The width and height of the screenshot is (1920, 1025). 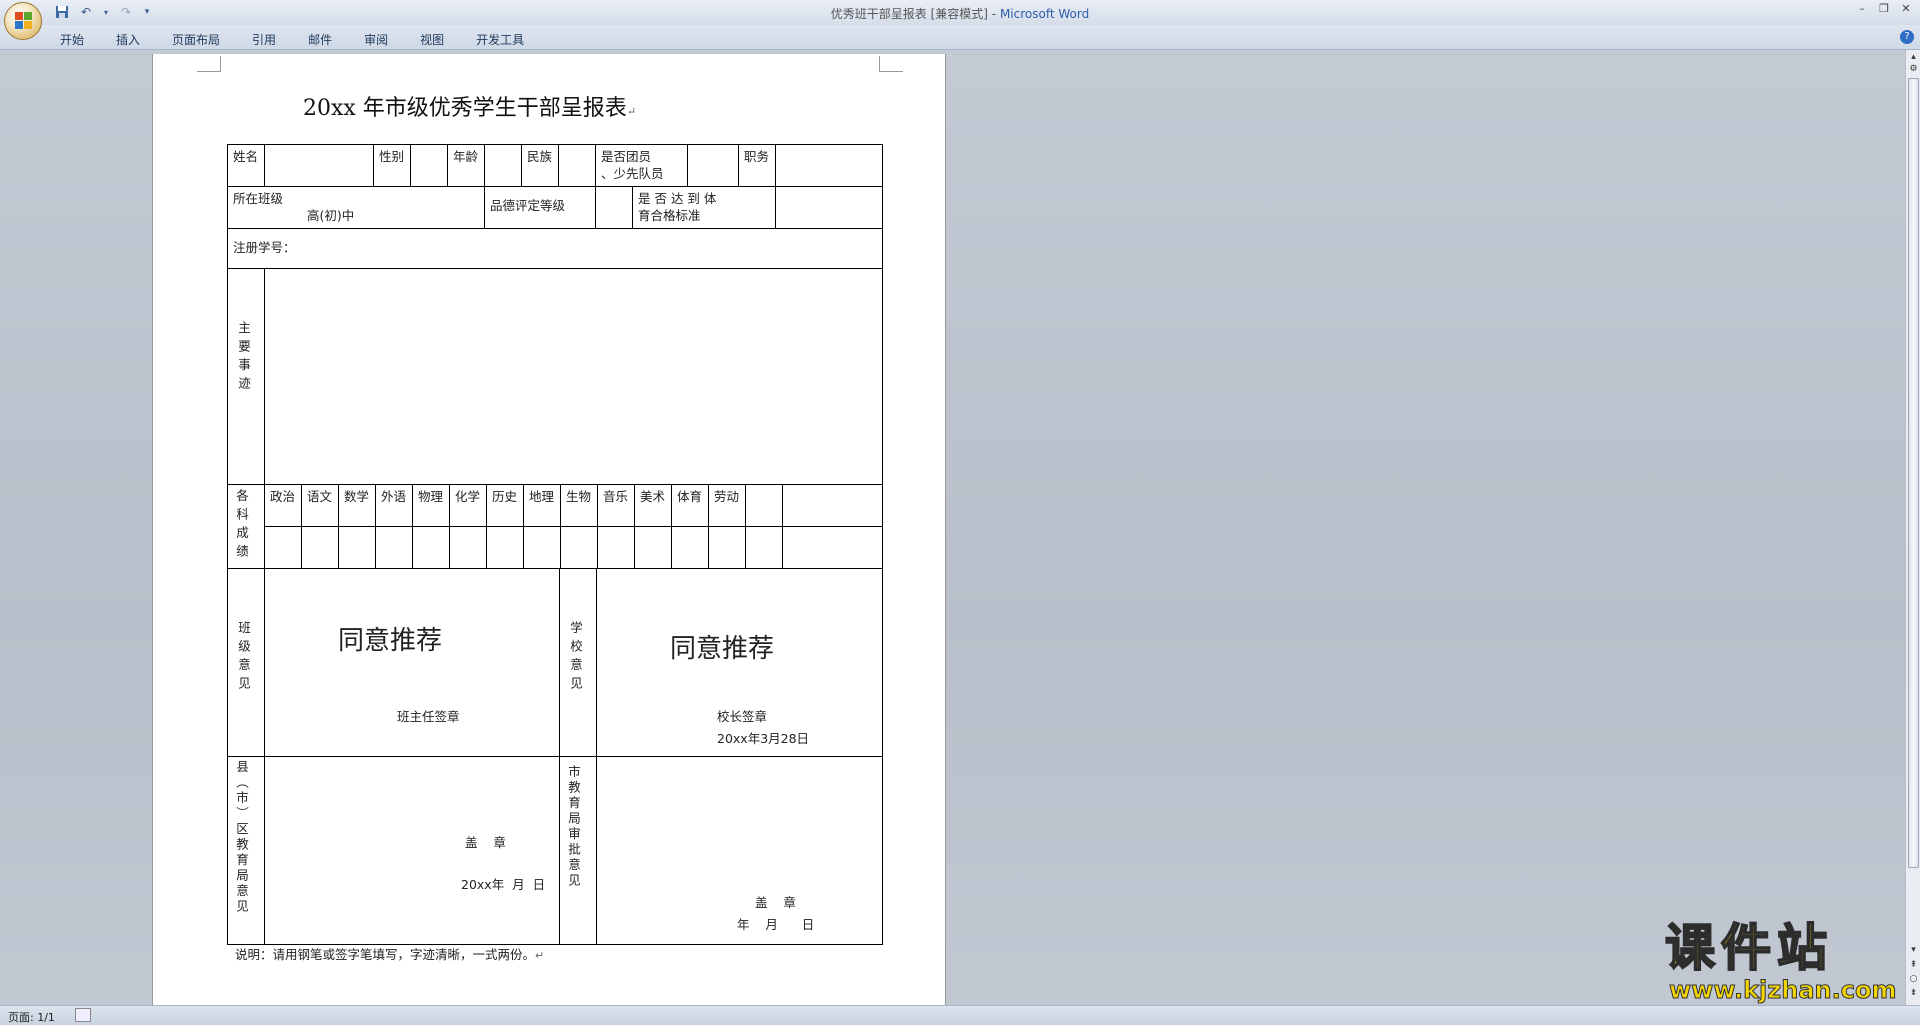 I want to click on tab-home: 开始, so click(x=72, y=39).